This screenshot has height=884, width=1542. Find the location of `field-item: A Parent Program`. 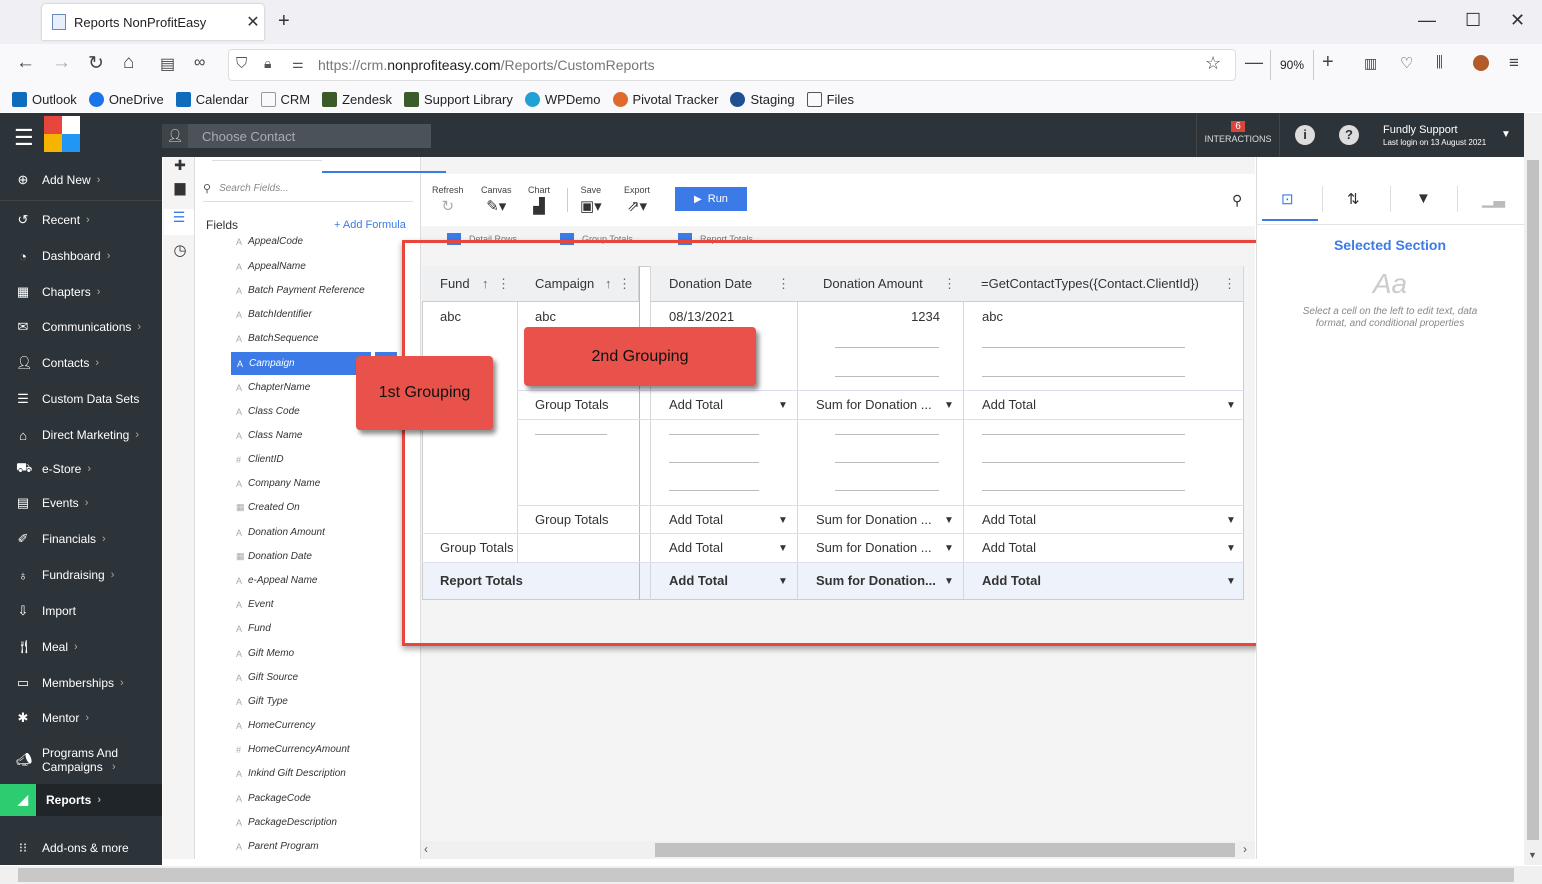

field-item: A Parent Program is located at coordinates (277, 846).